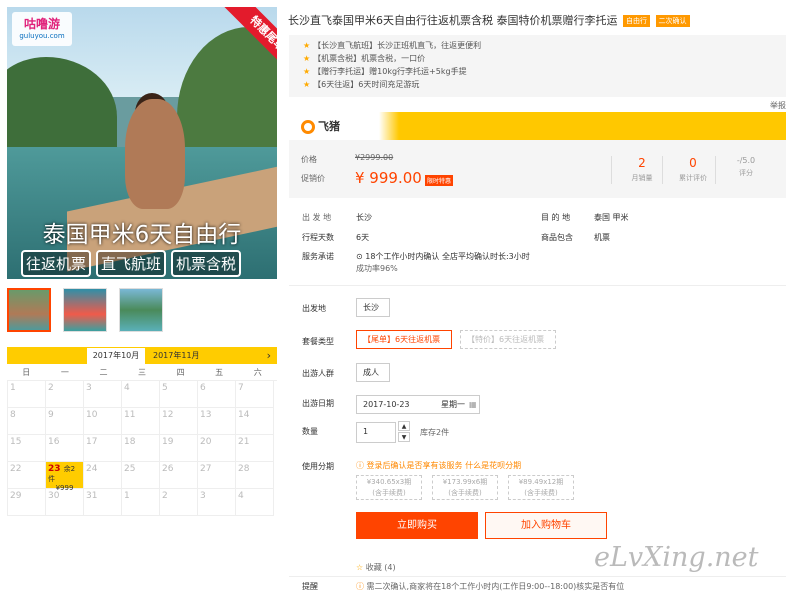 Image resolution: width=800 pixels, height=598 pixels. What do you see at coordinates (27, 475) in the screenshot?
I see `calendar-day: 22` at bounding box center [27, 475].